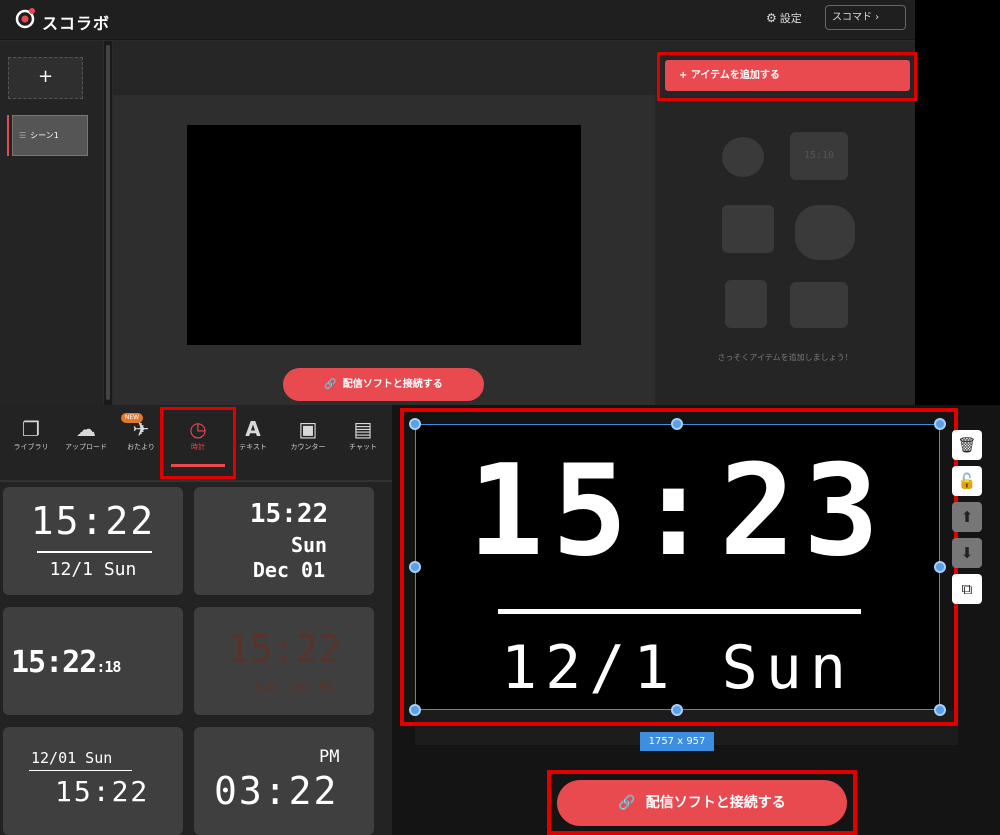 This screenshot has width=1000, height=835. What do you see at coordinates (253, 447) in the screenshot?
I see `tab-label: テキスト` at bounding box center [253, 447].